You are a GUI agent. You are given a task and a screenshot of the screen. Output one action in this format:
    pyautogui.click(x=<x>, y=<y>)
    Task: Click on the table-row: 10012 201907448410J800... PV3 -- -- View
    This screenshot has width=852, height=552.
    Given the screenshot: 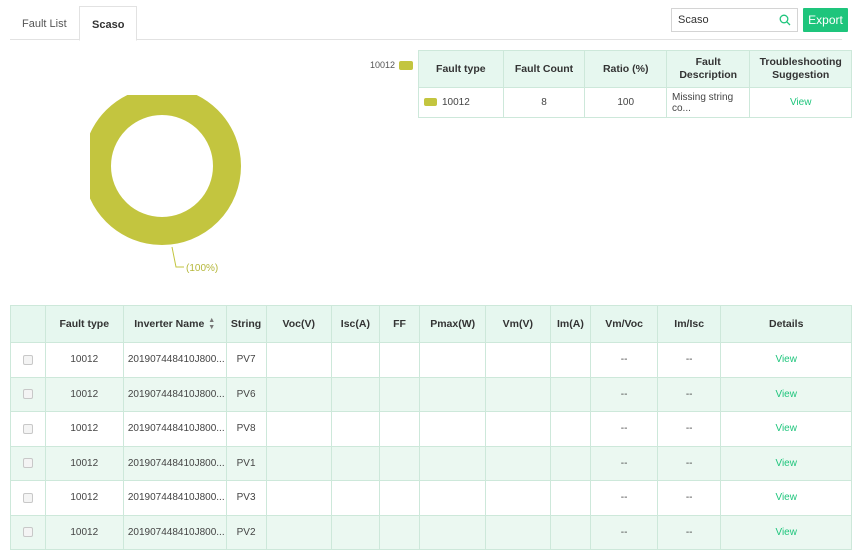 What is the action you would take?
    pyautogui.click(x=431, y=498)
    